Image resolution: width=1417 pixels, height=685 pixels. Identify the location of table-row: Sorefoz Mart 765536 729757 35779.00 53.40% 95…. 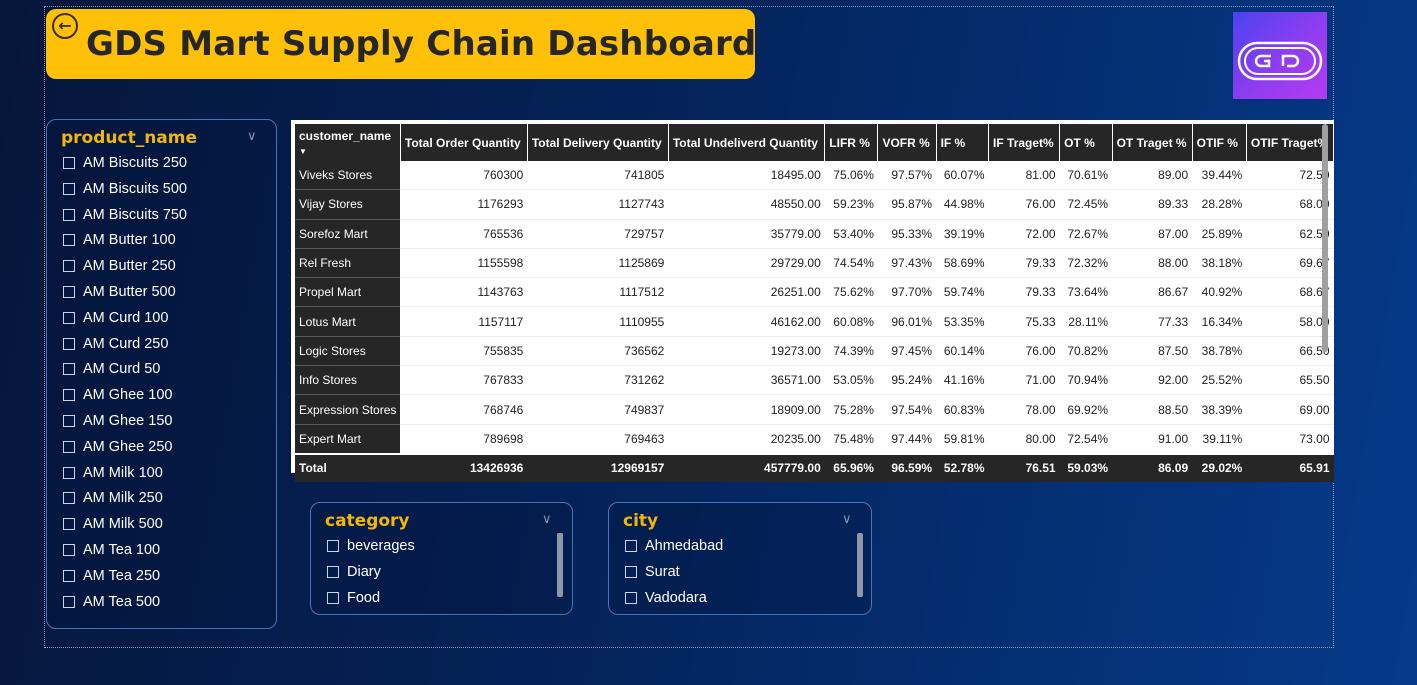
(814, 234).